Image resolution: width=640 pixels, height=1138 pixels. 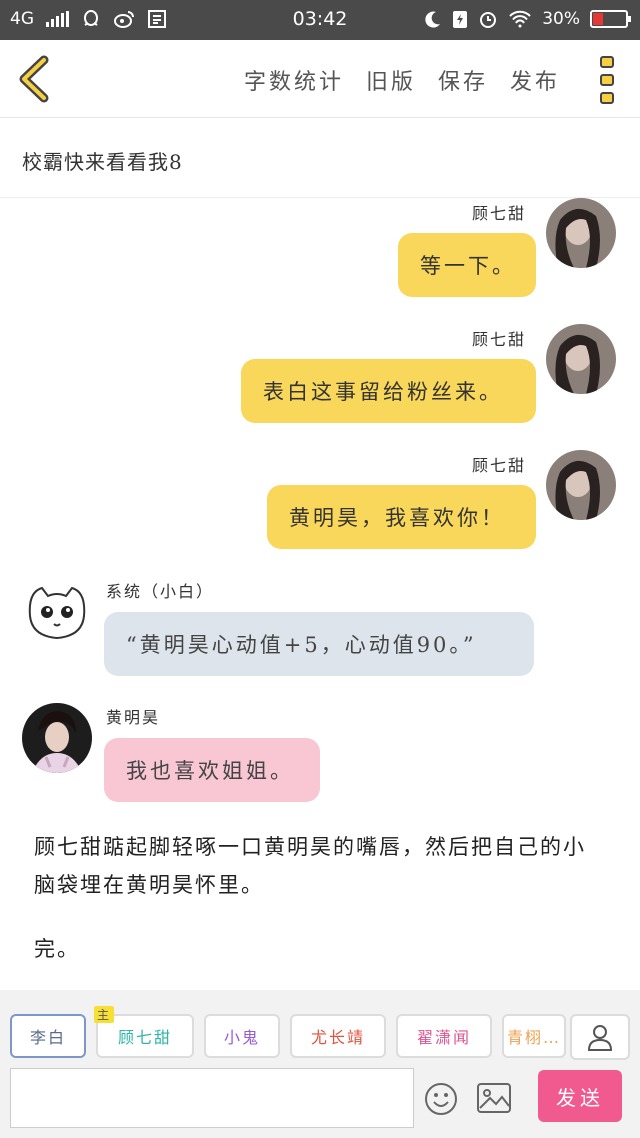 What do you see at coordinates (460, 19) in the screenshot?
I see `charging-icon` at bounding box center [460, 19].